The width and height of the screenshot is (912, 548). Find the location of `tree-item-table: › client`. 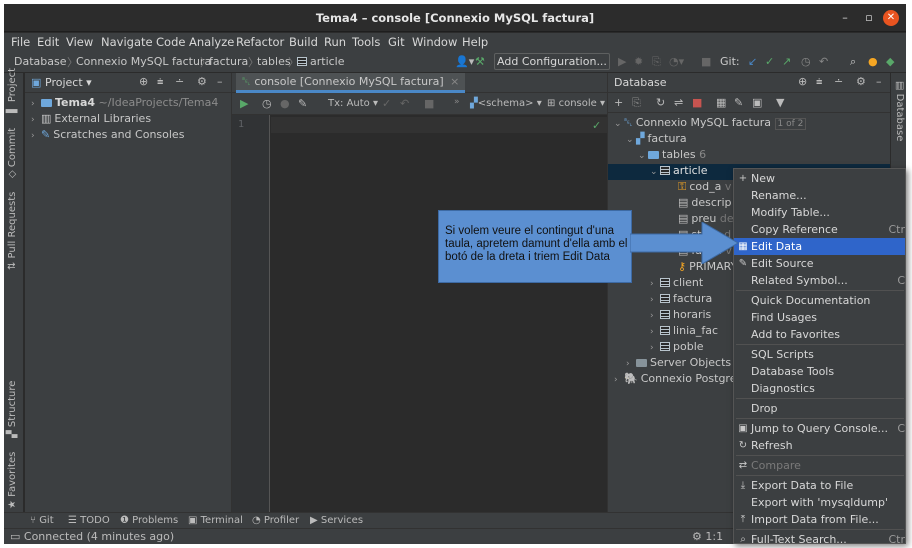

tree-item-table: › client is located at coordinates (676, 284).